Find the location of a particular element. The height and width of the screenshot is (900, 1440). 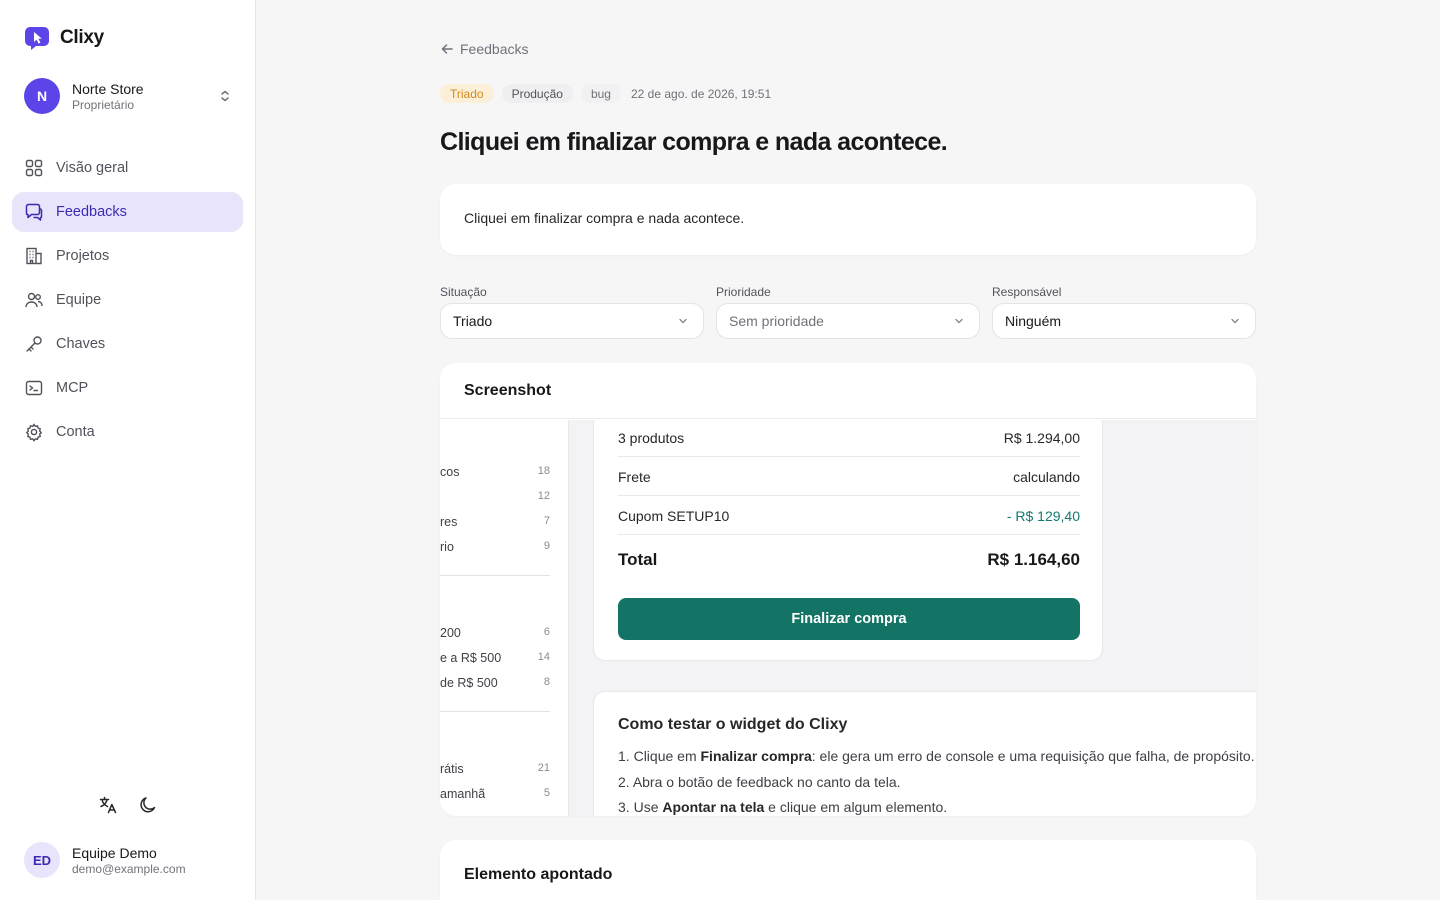

screenshot-heading: Screenshot is located at coordinates (848, 391).